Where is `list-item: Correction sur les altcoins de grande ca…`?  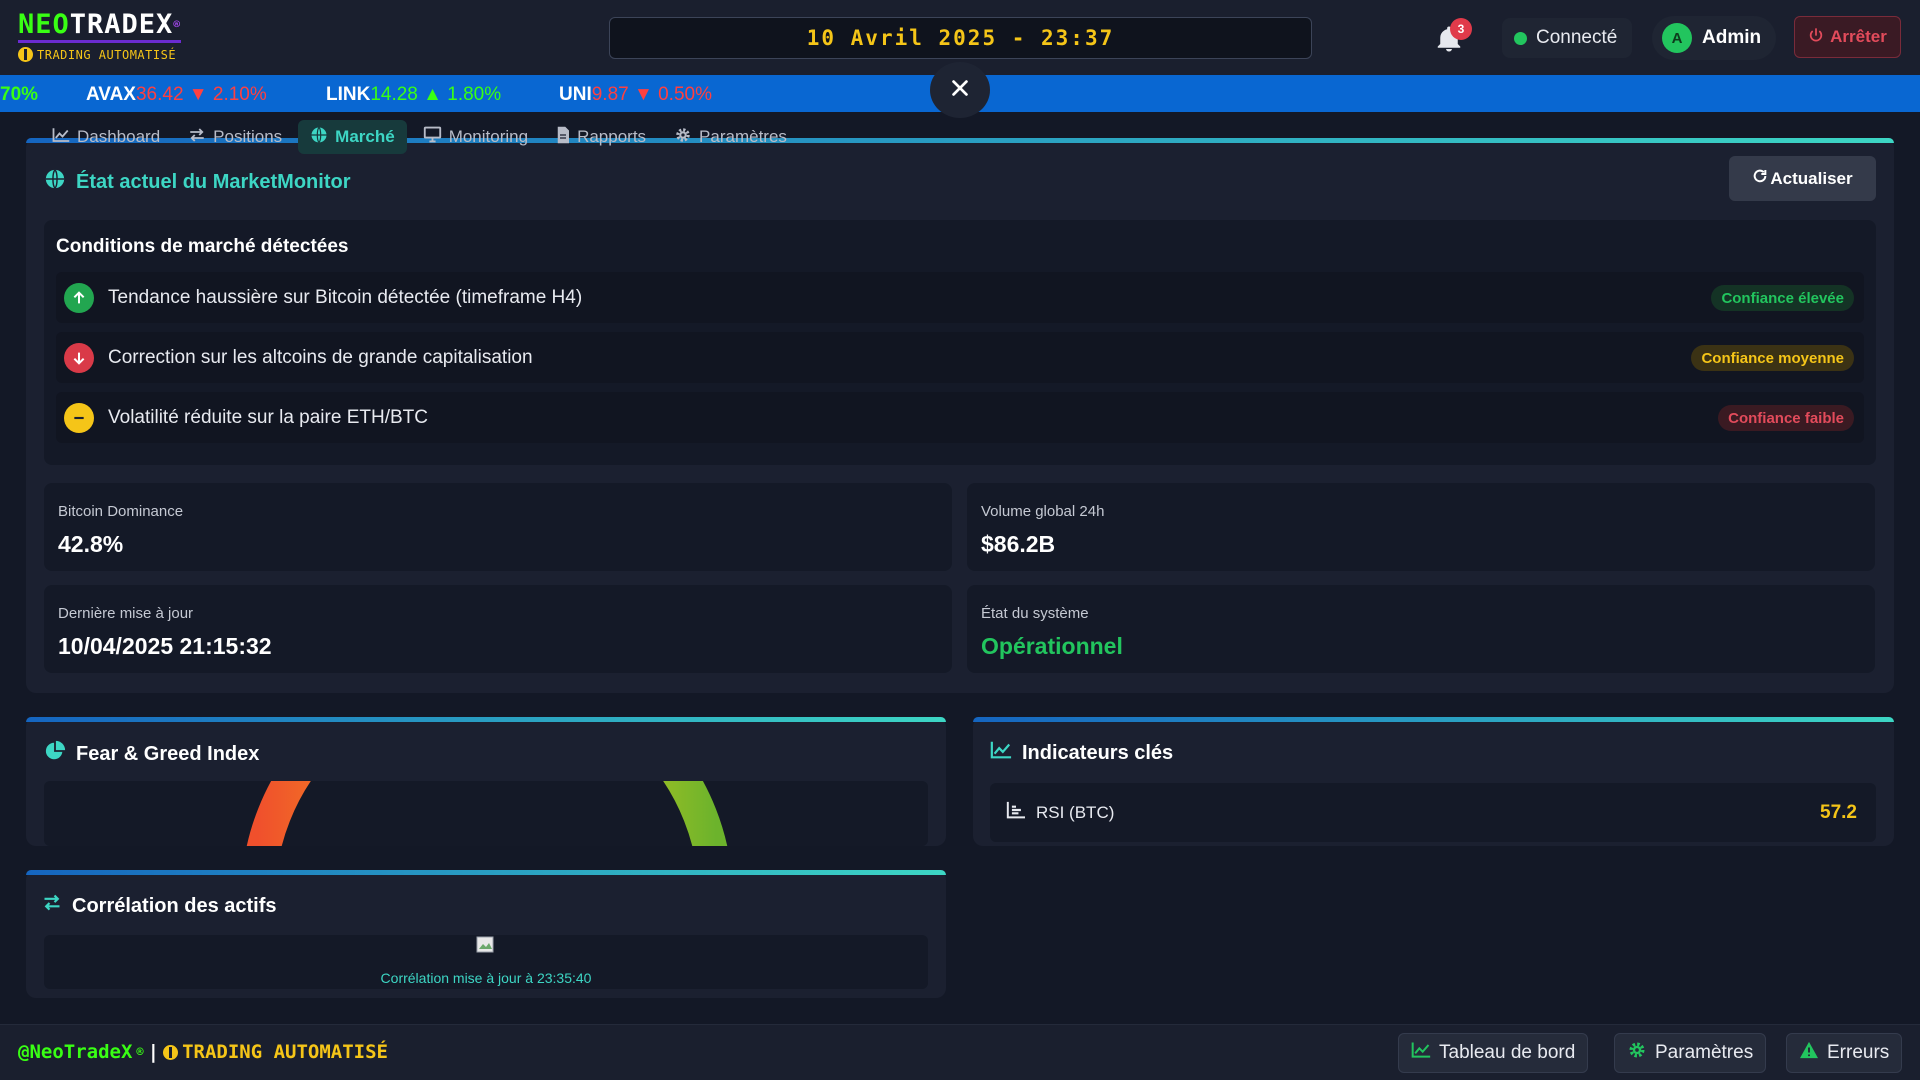 list-item: Correction sur les altcoins de grande ca… is located at coordinates (960, 357).